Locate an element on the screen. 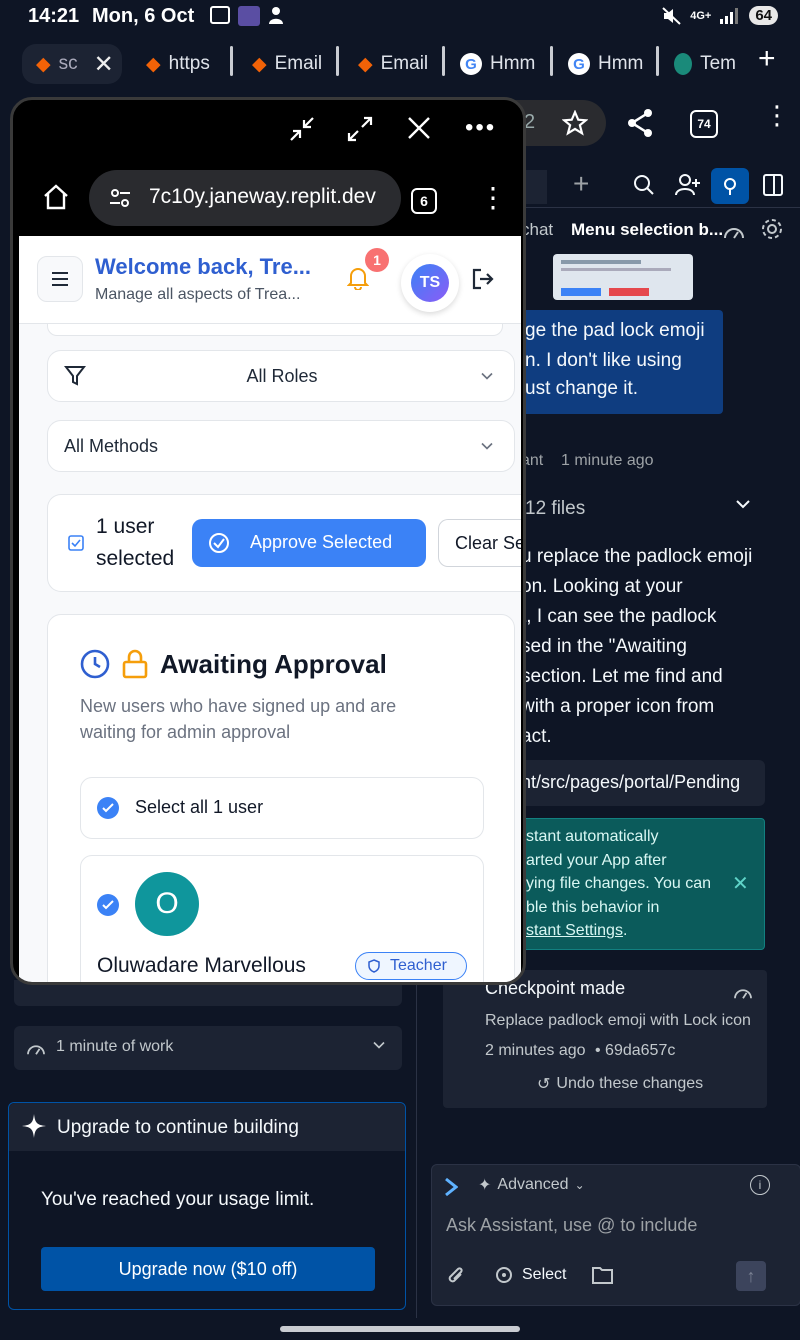 The width and height of the screenshot is (800, 1340). star-icon is located at coordinates (575, 123).